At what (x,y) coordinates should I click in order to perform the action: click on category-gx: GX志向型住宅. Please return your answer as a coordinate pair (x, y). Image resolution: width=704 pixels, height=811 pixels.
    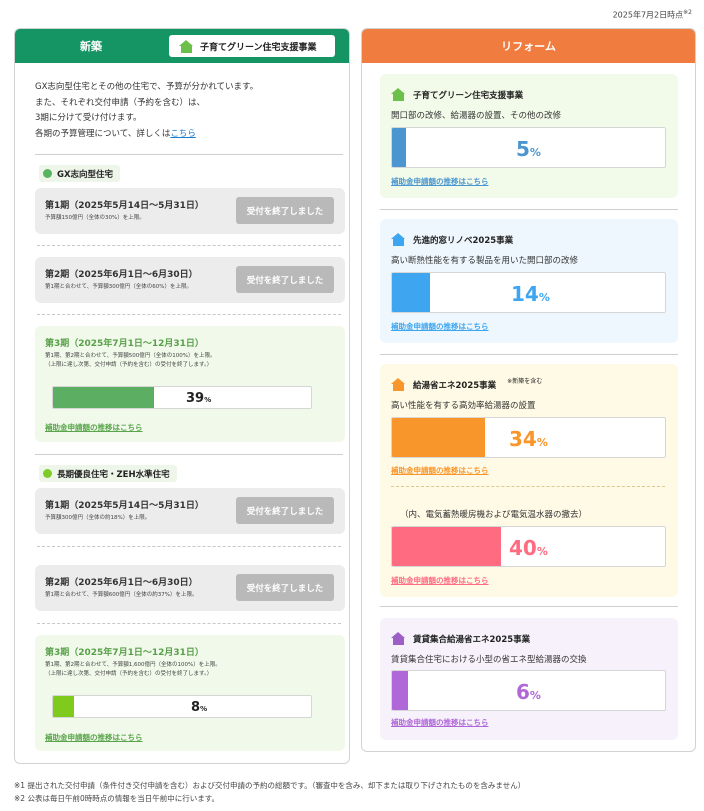
    Looking at the image, I should click on (80, 173).